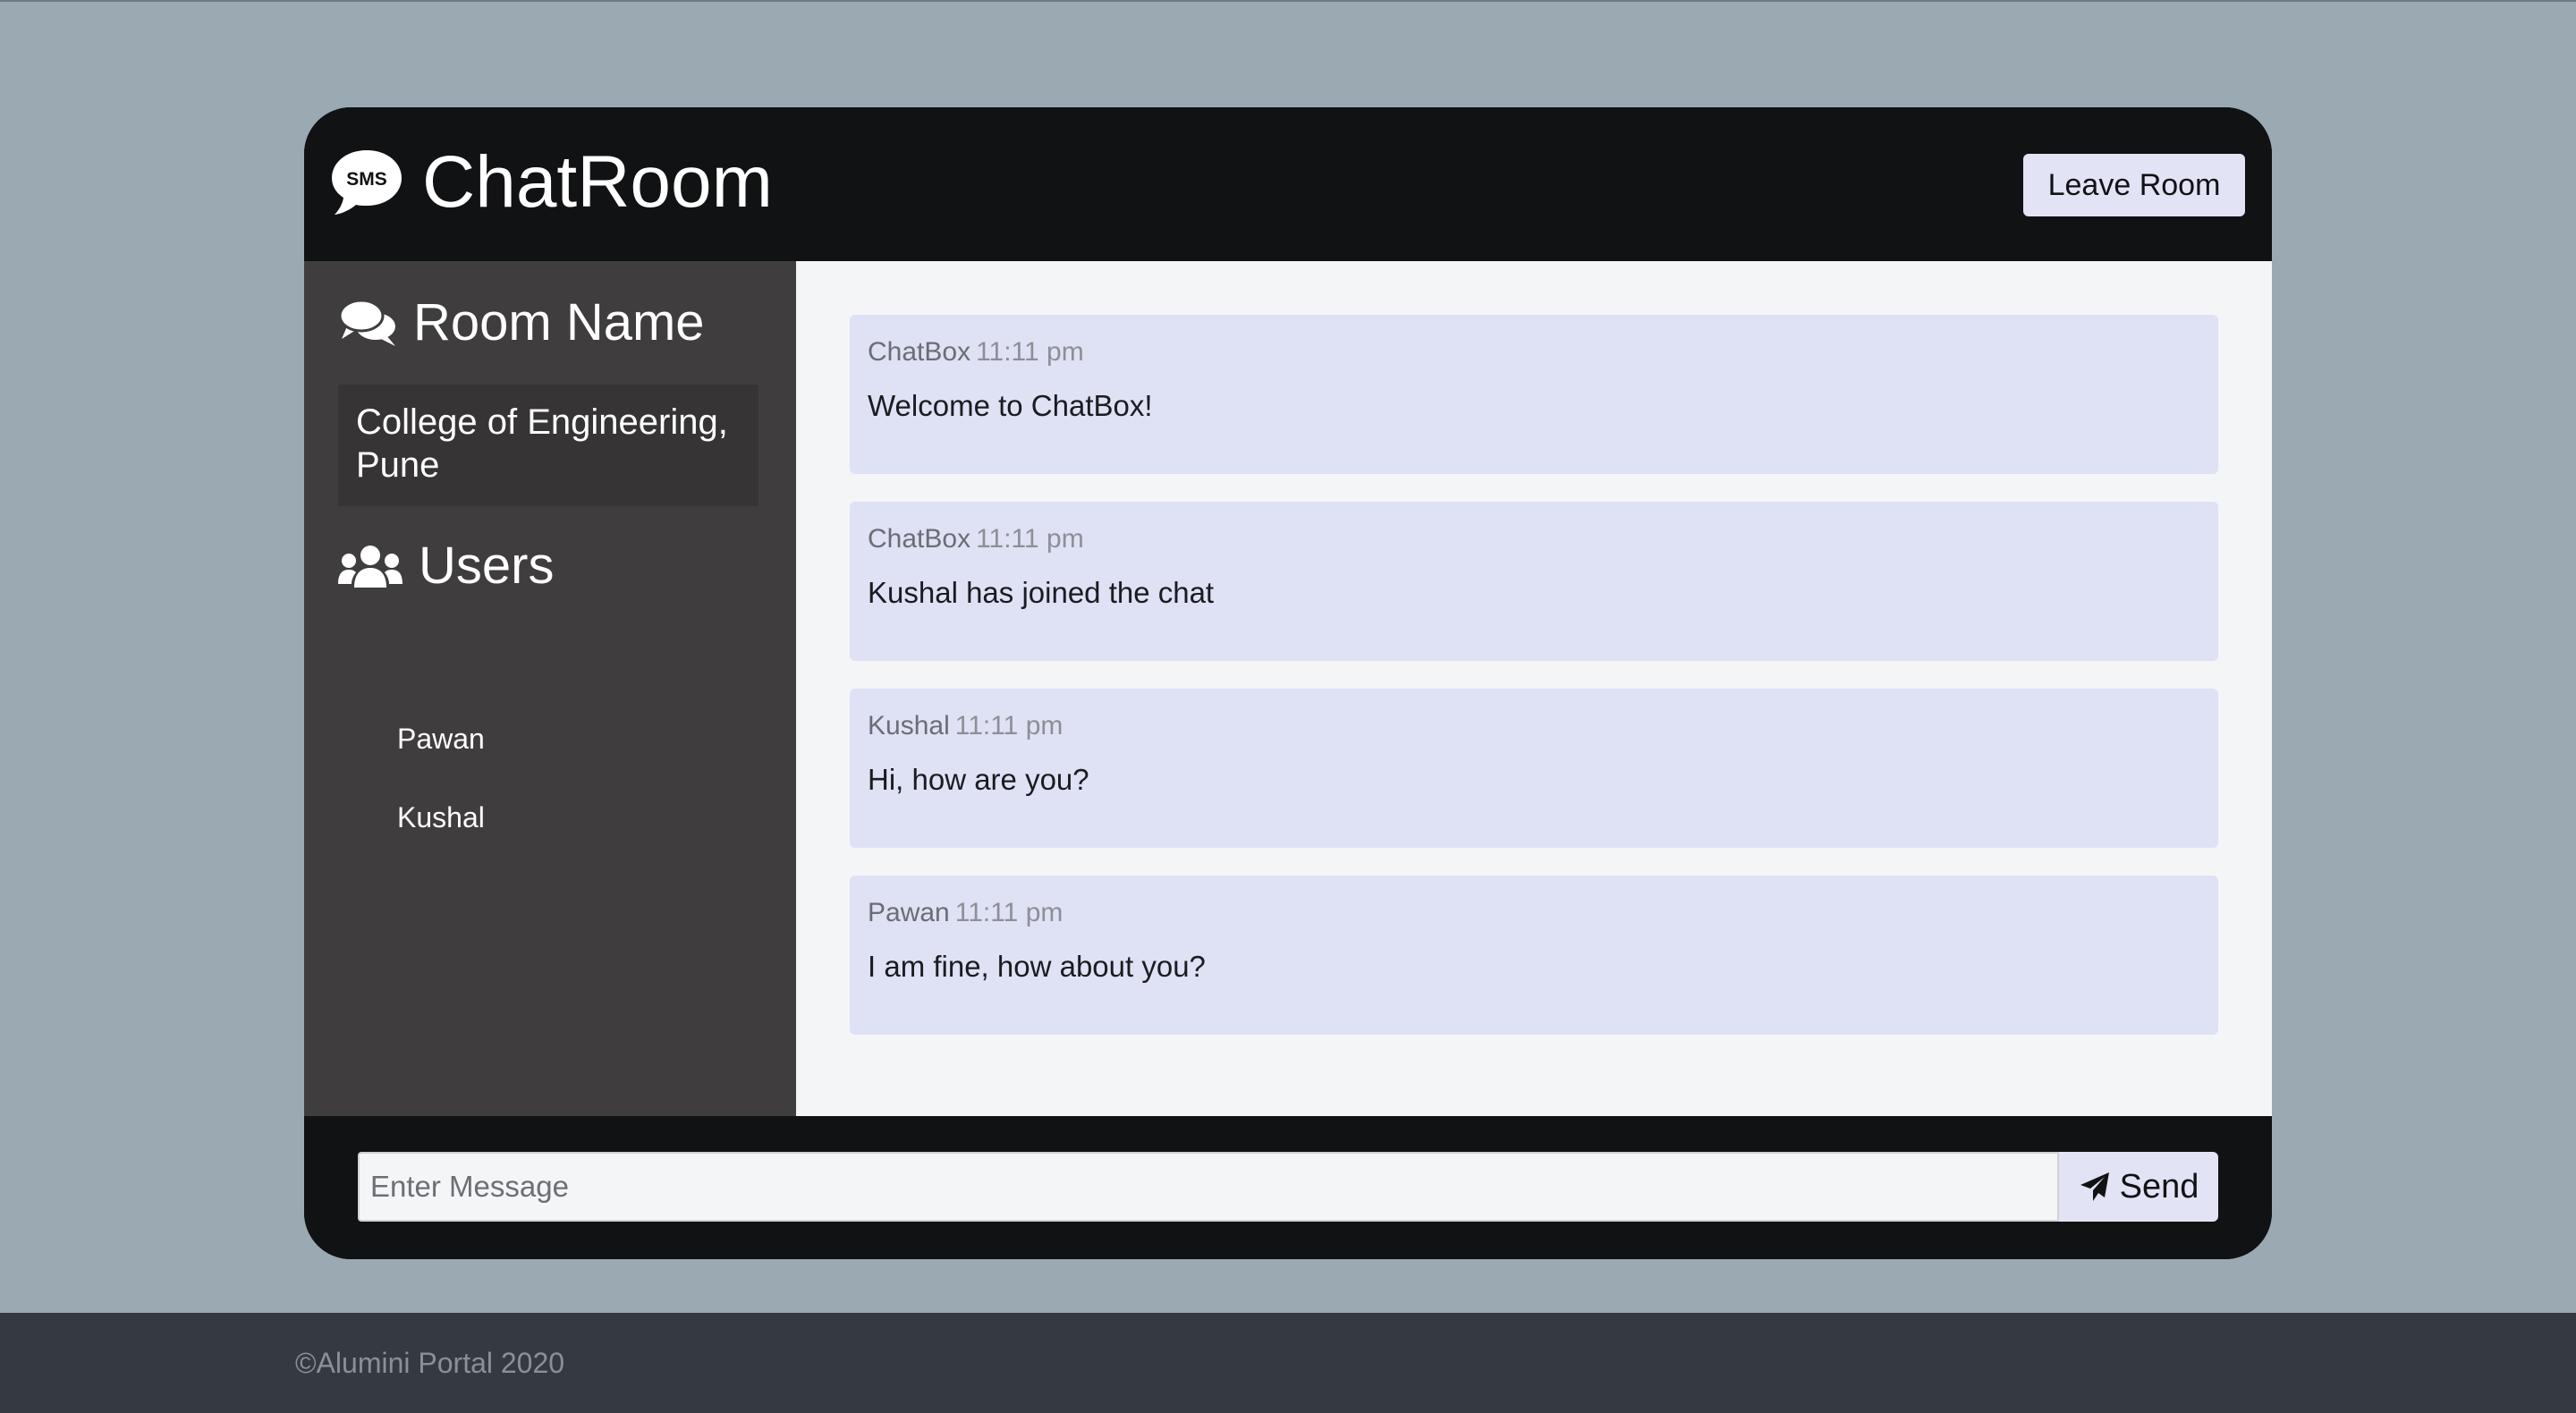 The image size is (2576, 1413). I want to click on chat-header: SMS ChatRoom Leave Room, so click(1288, 184).